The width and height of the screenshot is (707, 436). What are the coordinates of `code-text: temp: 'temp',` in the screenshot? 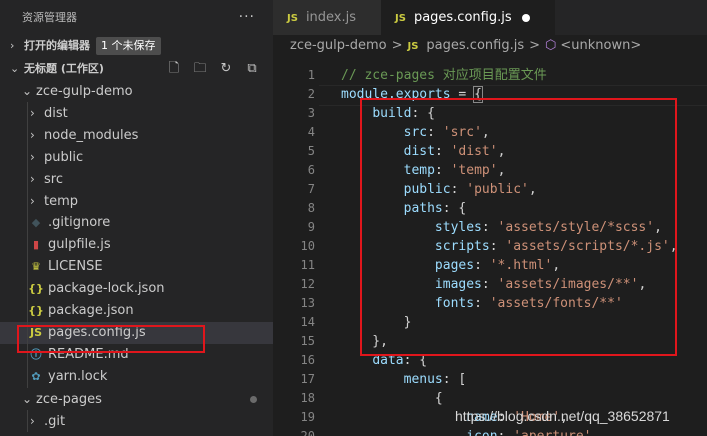 It's located at (454, 170).